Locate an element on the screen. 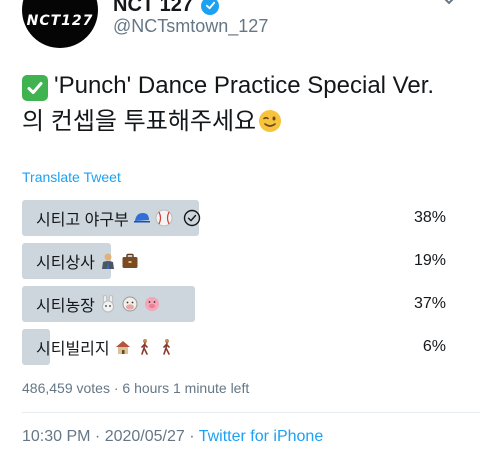  voted-check-circle-icon is located at coordinates (191, 218).